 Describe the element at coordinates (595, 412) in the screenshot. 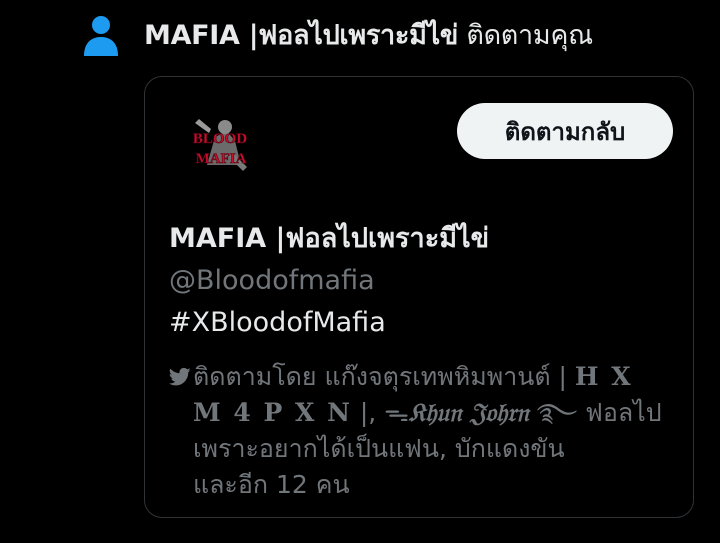

I see `follower-name-2-suffix: ࿐ ฟอลไป` at that location.